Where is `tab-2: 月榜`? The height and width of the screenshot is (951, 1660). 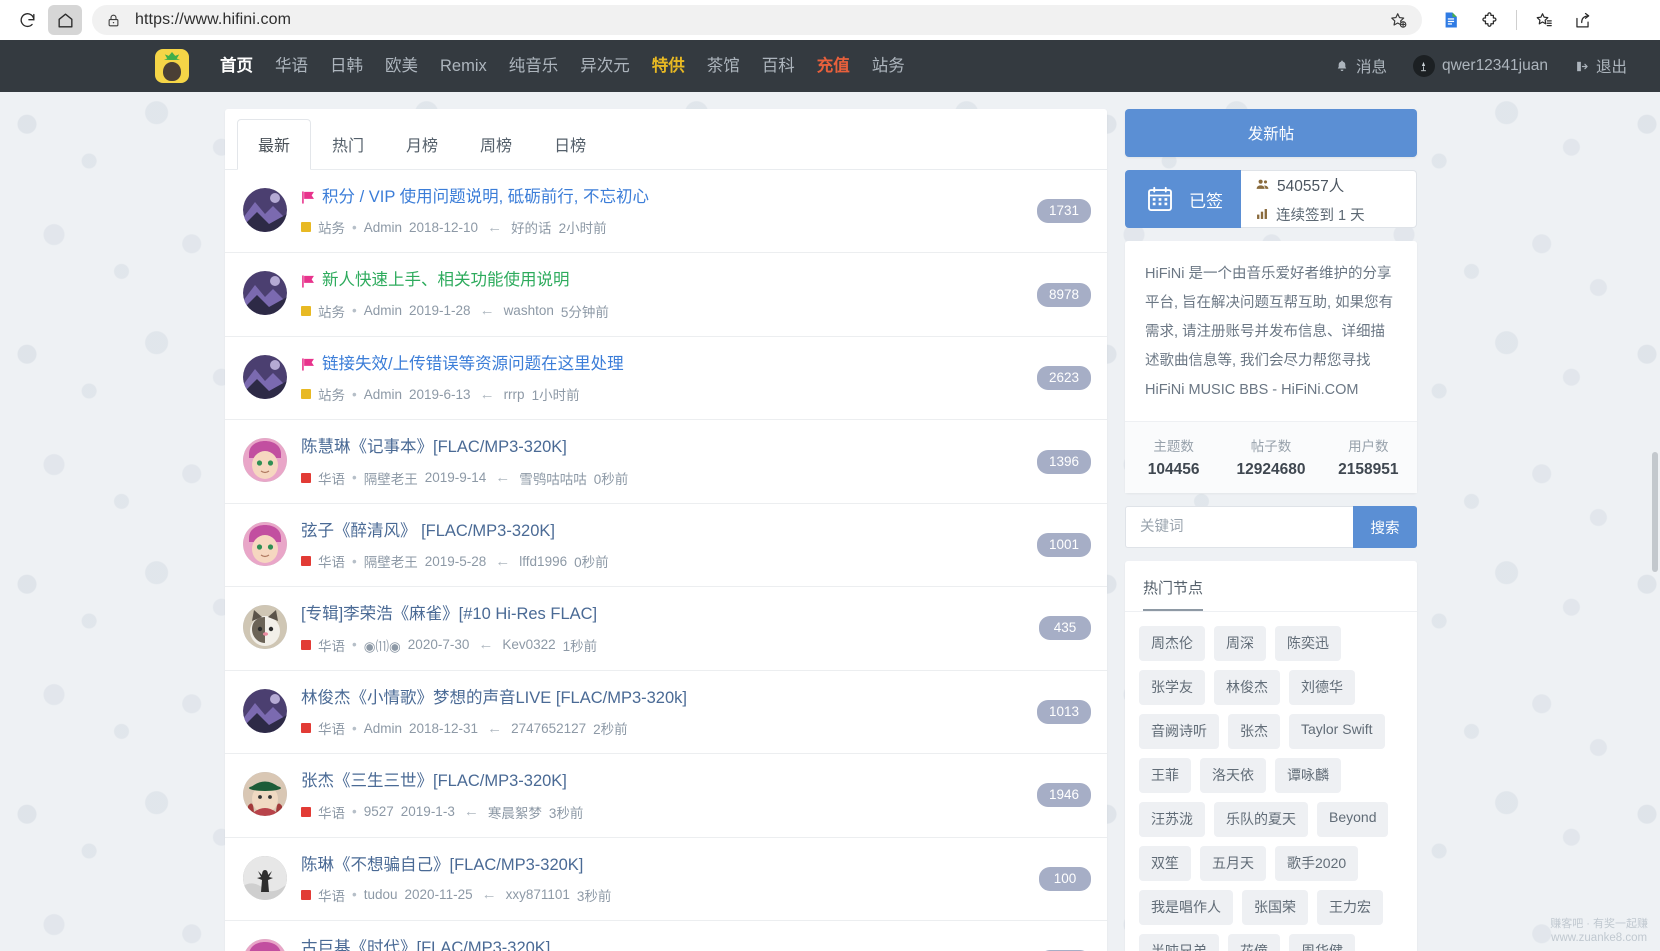 tab-2: 月榜 is located at coordinates (422, 144).